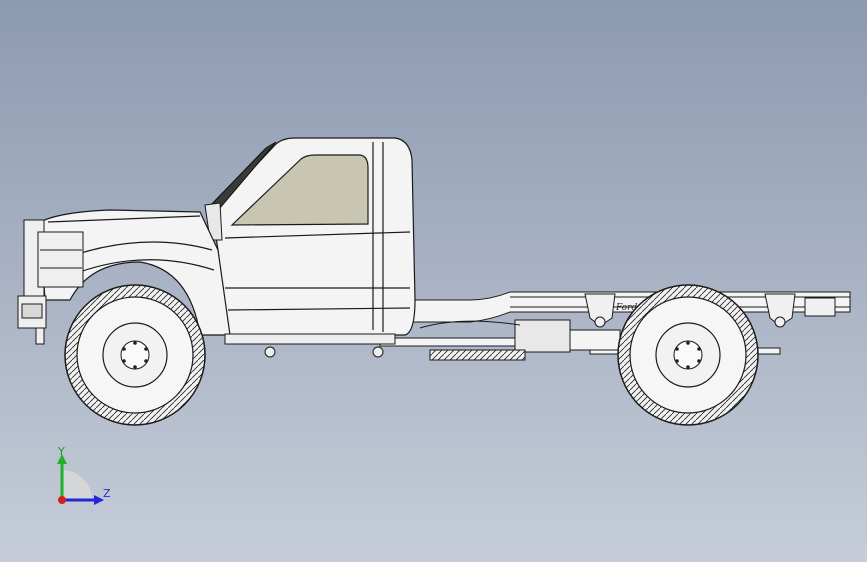 This screenshot has height=562, width=867. Describe the element at coordinates (107, 493) in the screenshot. I see `z-axis-label: Z` at that location.